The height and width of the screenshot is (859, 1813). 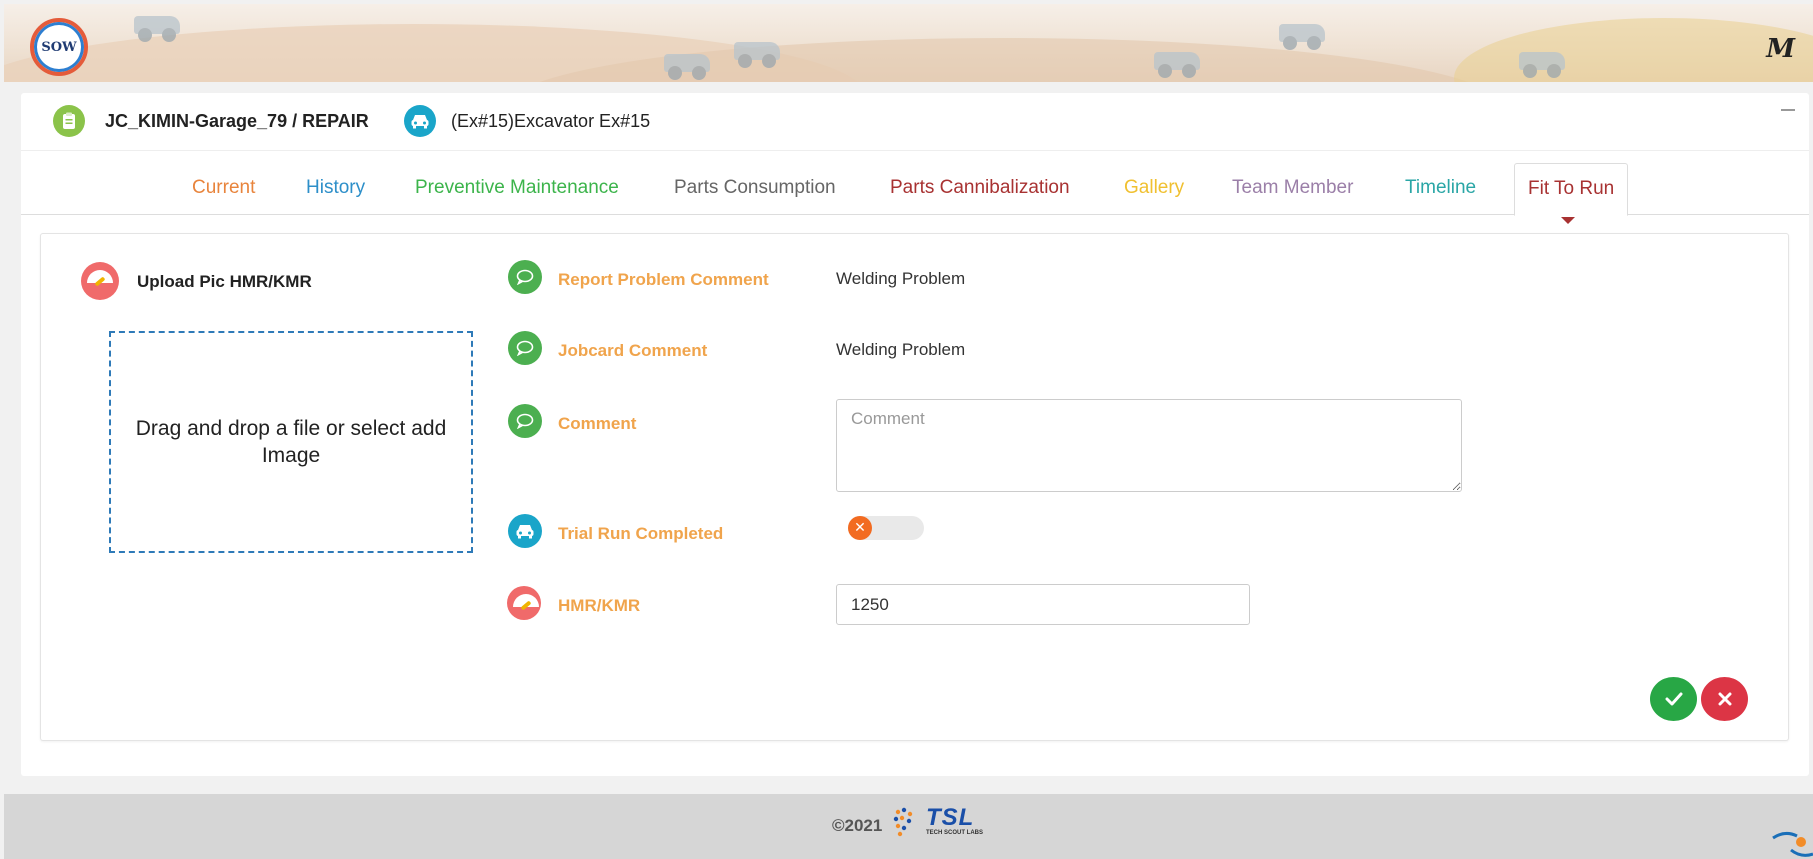 What do you see at coordinates (755, 189) in the screenshot?
I see `tab-parts-consumption: Parts Consumption` at bounding box center [755, 189].